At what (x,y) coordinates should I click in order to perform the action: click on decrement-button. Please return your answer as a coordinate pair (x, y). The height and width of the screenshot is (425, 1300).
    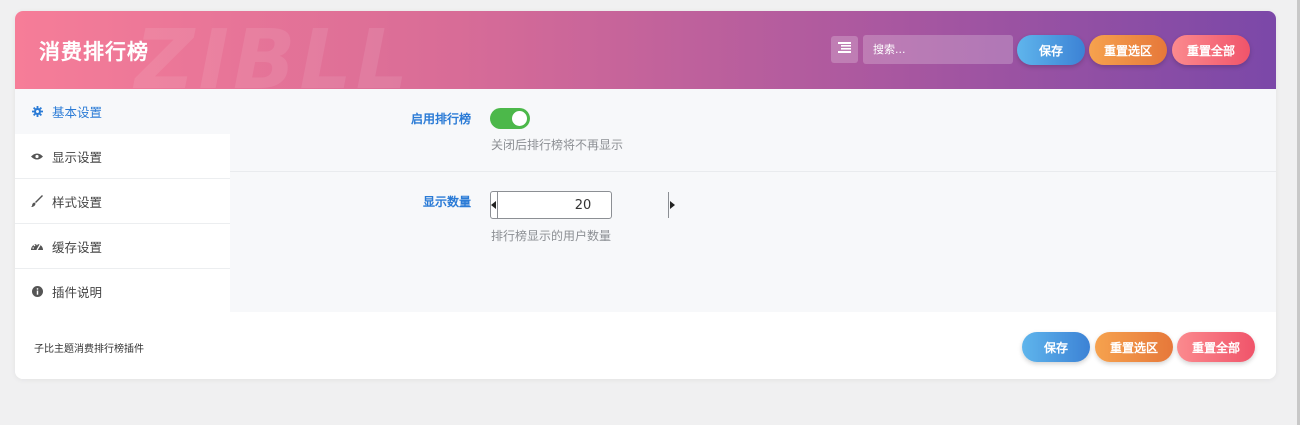
    Looking at the image, I should click on (494, 205).